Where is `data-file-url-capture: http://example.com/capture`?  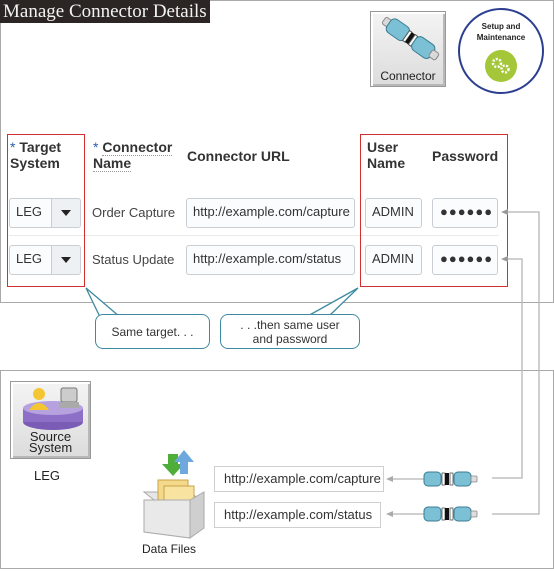
data-file-url-capture: http://example.com/capture is located at coordinates (299, 479).